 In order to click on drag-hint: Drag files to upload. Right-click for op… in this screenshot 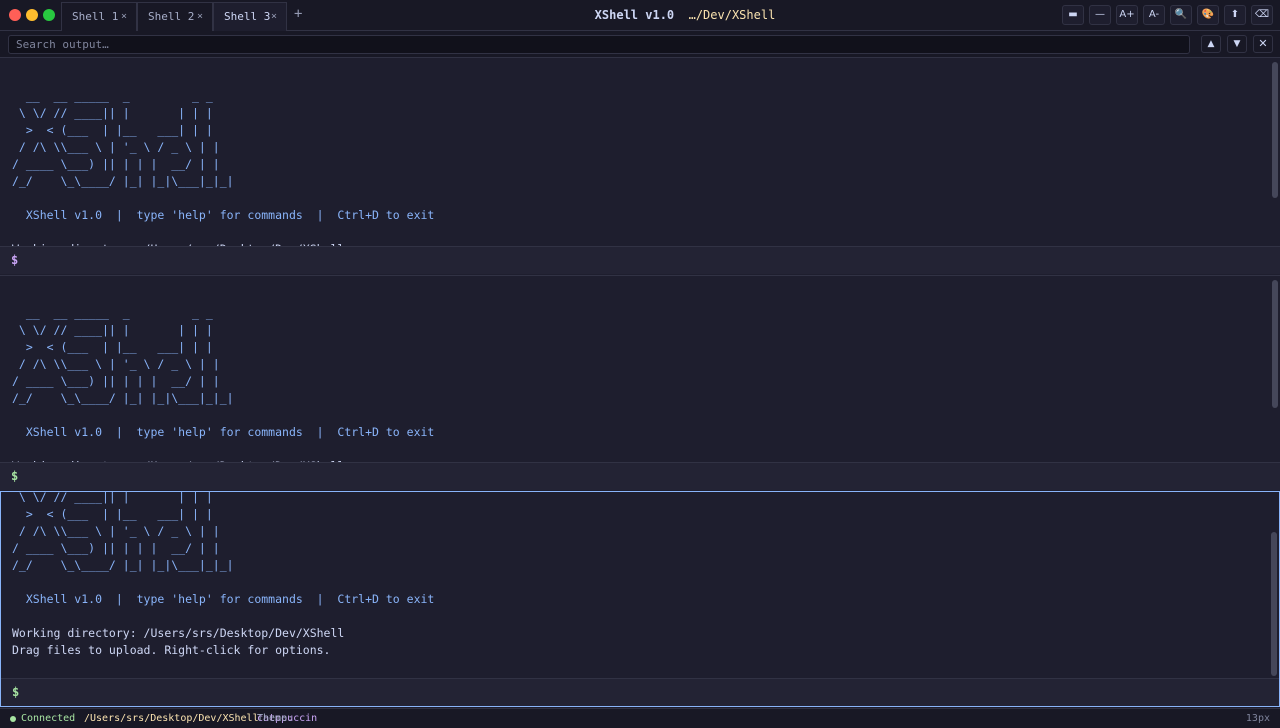, I will do `click(171, 650)`.